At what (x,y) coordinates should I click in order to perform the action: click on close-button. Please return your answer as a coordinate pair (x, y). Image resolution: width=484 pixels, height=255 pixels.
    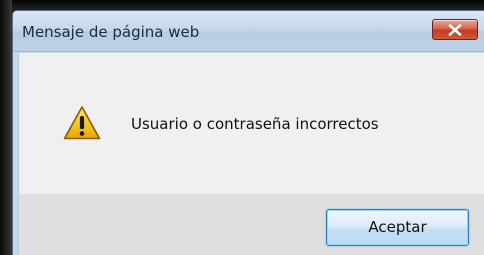
    Looking at the image, I should click on (455, 29).